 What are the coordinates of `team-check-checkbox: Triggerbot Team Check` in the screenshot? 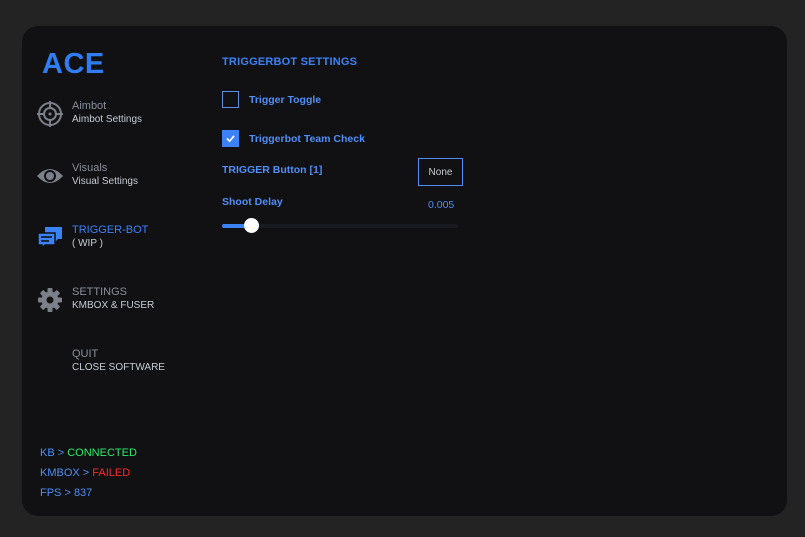 It's located at (307, 140).